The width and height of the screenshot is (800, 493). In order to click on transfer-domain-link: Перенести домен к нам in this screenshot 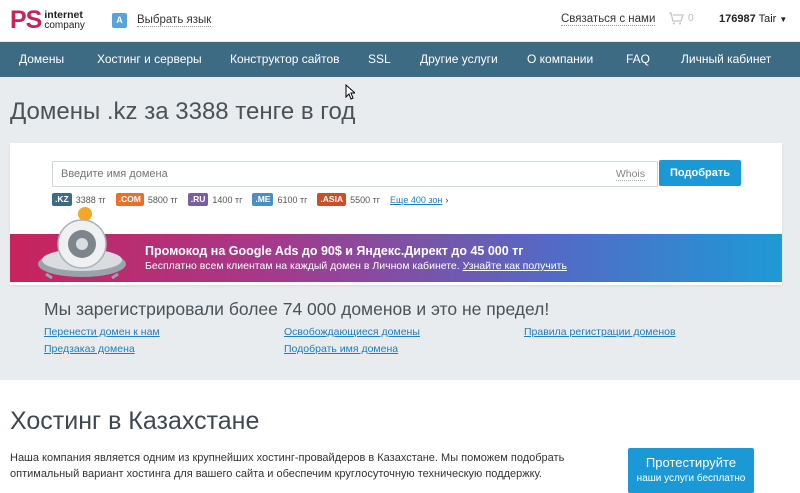, I will do `click(102, 332)`.